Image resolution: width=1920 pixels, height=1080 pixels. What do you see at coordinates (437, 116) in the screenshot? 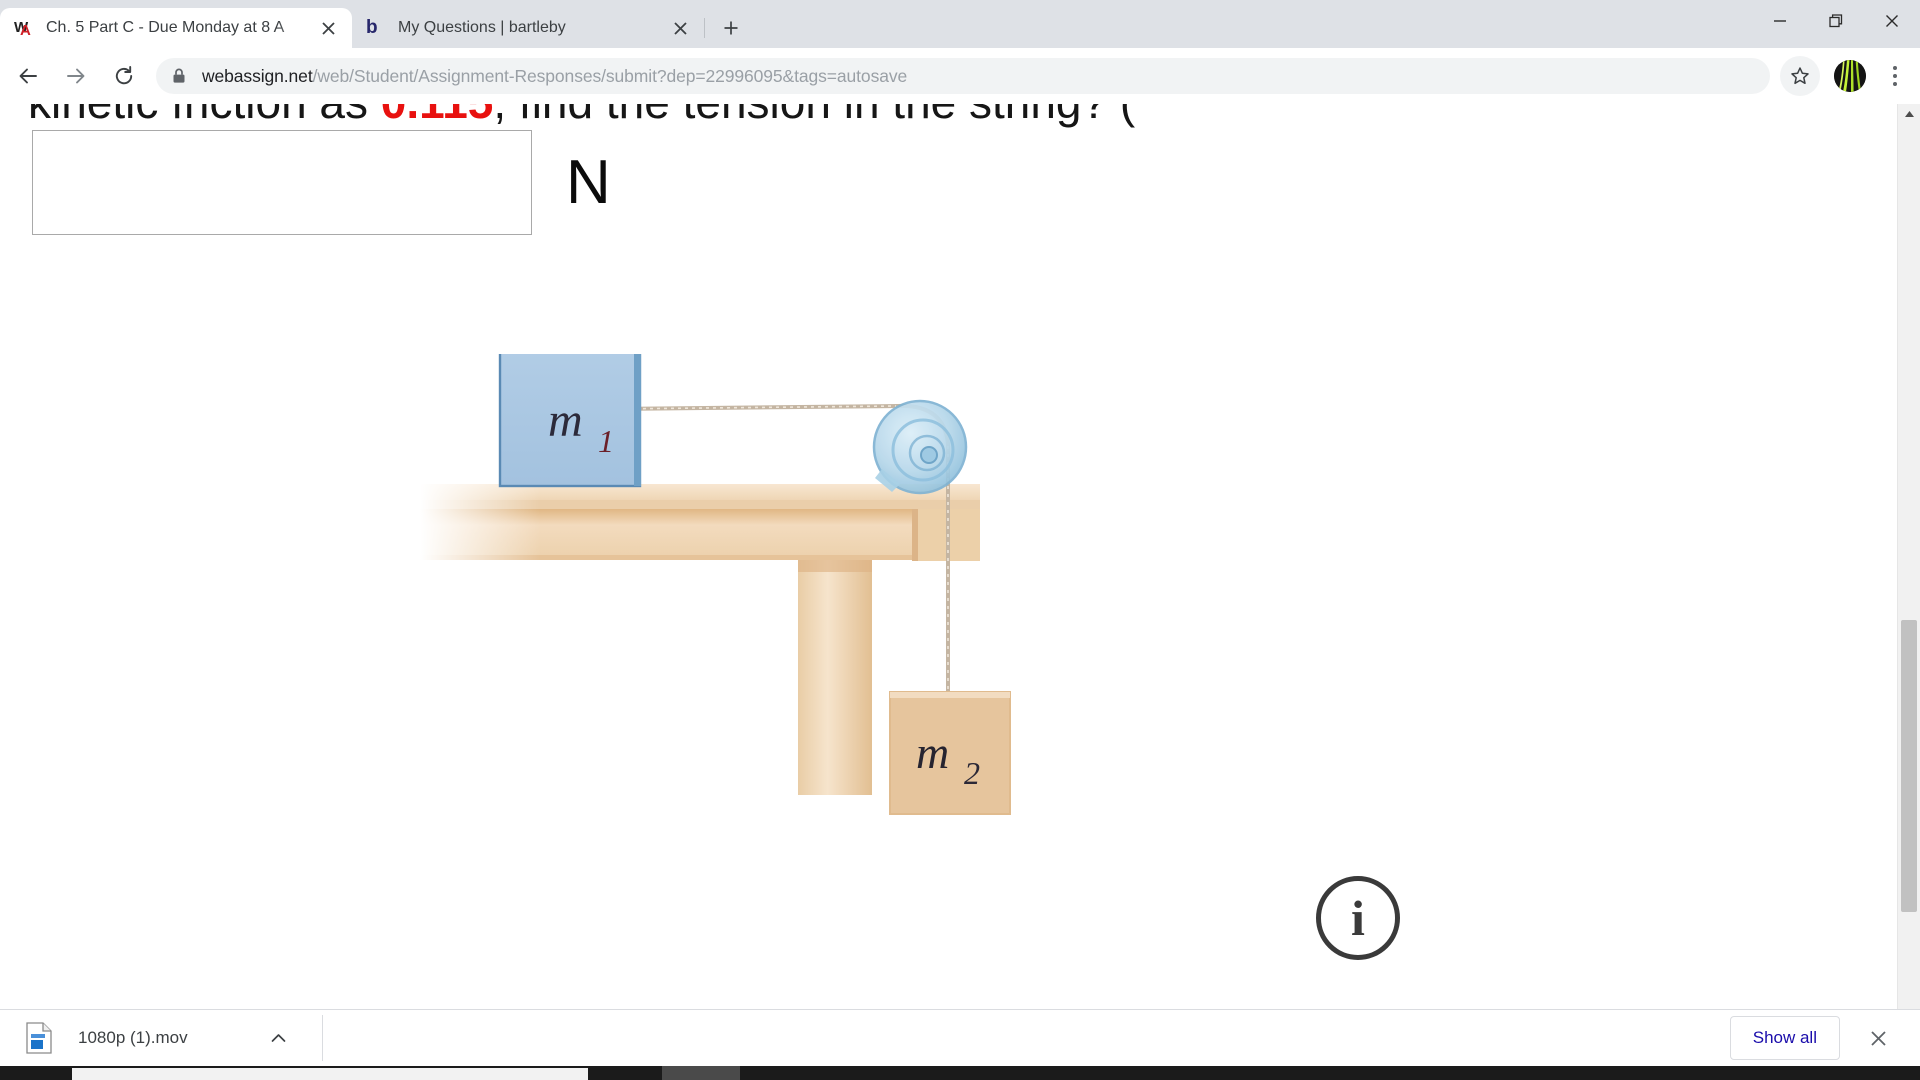
I see `question-friction-value: 0.115` at bounding box center [437, 116].